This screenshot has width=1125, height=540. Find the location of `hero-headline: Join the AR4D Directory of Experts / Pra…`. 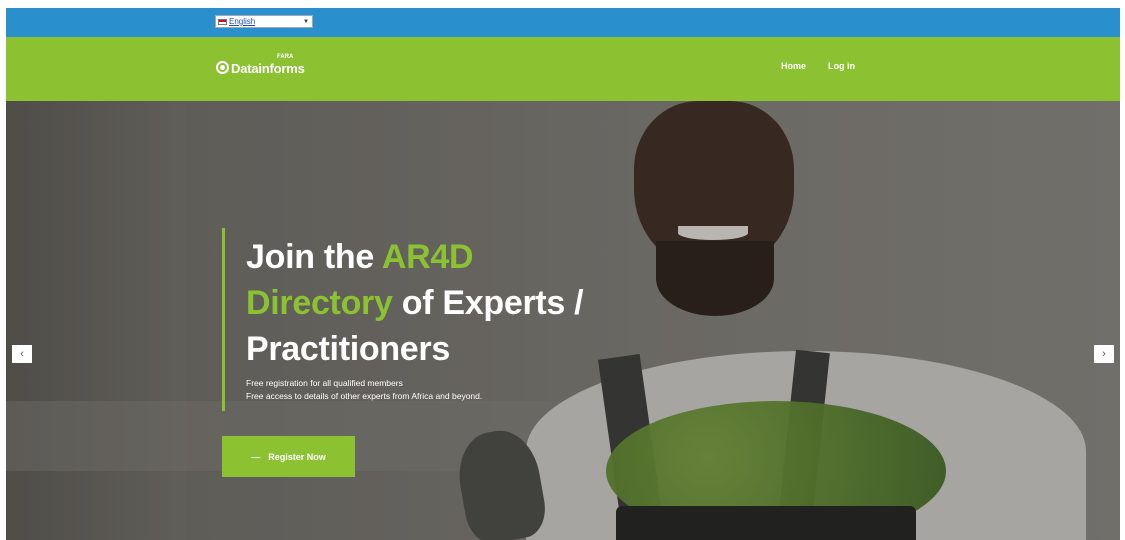

hero-headline: Join the AR4D Directory of Experts / Pra… is located at coordinates (506, 303).